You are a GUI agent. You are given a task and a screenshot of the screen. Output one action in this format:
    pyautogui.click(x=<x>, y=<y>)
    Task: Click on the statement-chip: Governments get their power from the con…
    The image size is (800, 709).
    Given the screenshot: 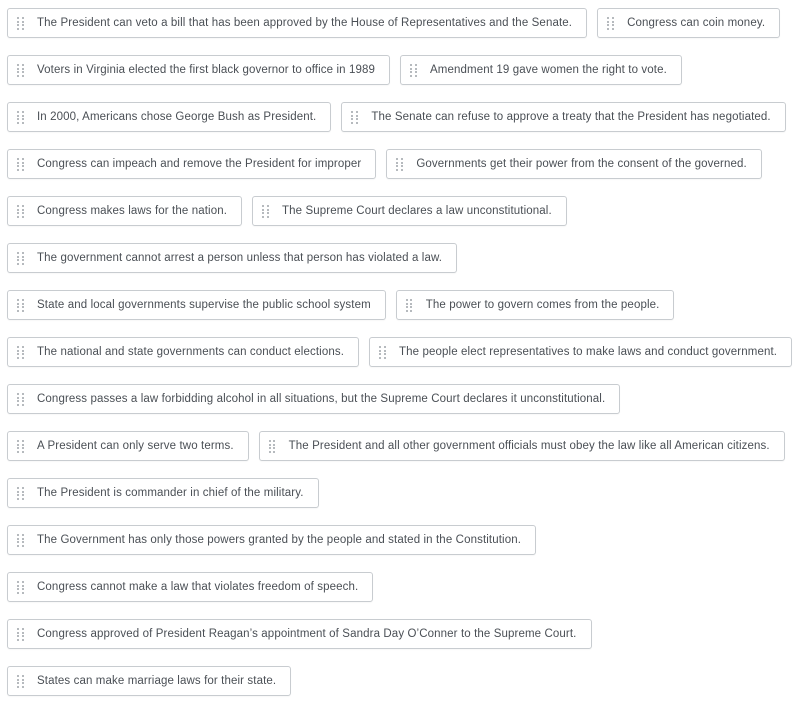 What is the action you would take?
    pyautogui.click(x=574, y=164)
    